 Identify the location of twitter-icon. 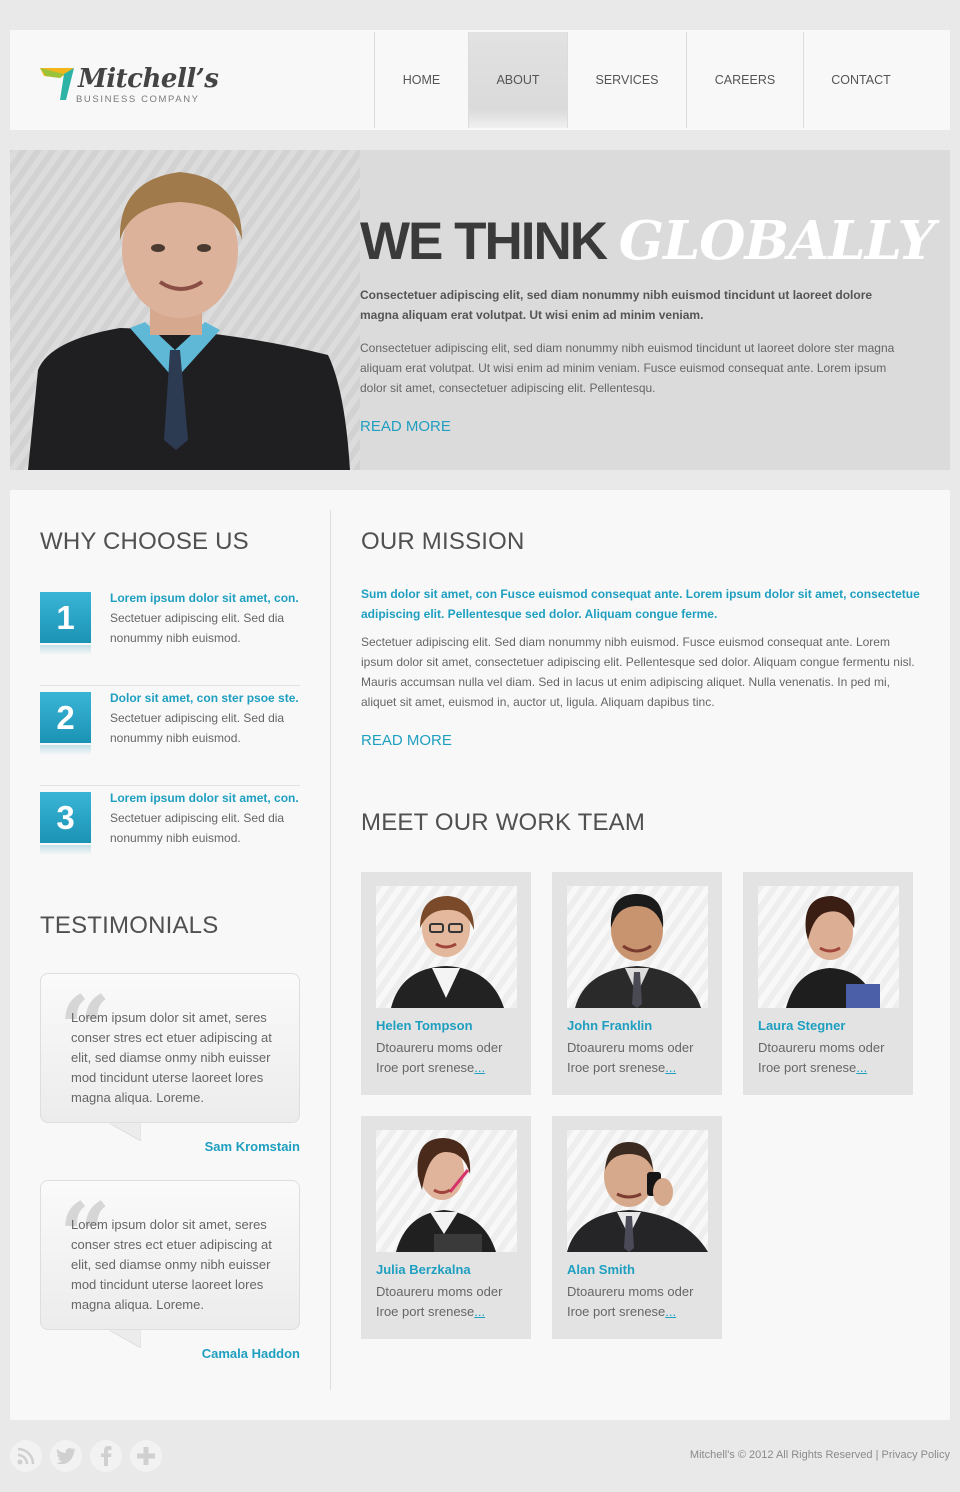
(66, 1456).